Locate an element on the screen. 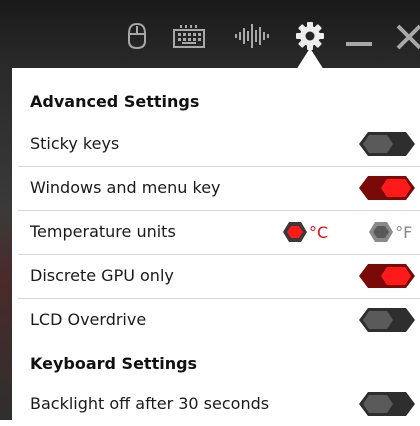 The height and width of the screenshot is (426, 420). fahrenheit-option: °F is located at coordinates (390, 232).